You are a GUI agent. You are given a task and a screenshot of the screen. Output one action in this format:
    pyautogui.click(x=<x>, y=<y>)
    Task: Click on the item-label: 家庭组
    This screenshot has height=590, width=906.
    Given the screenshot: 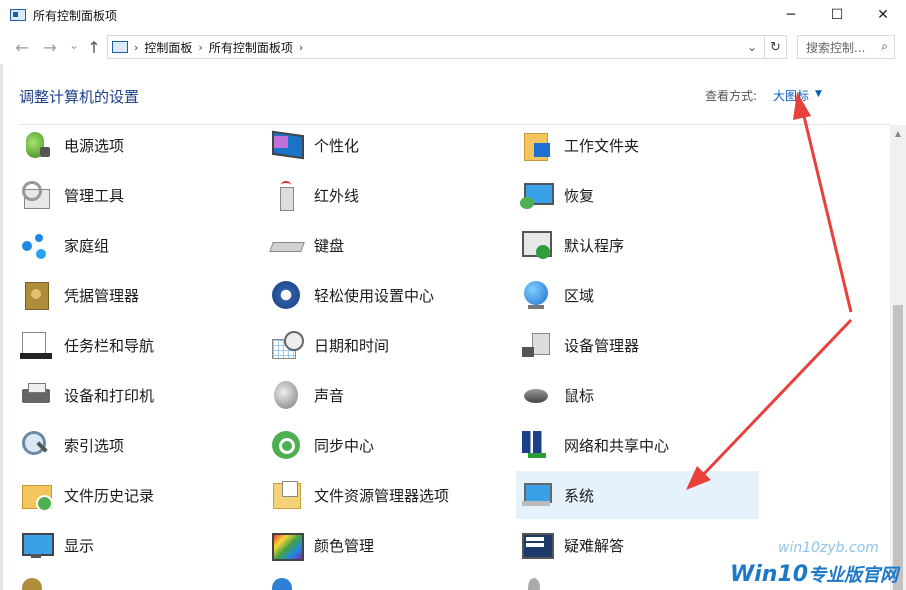 What is the action you would take?
    pyautogui.click(x=87, y=245)
    